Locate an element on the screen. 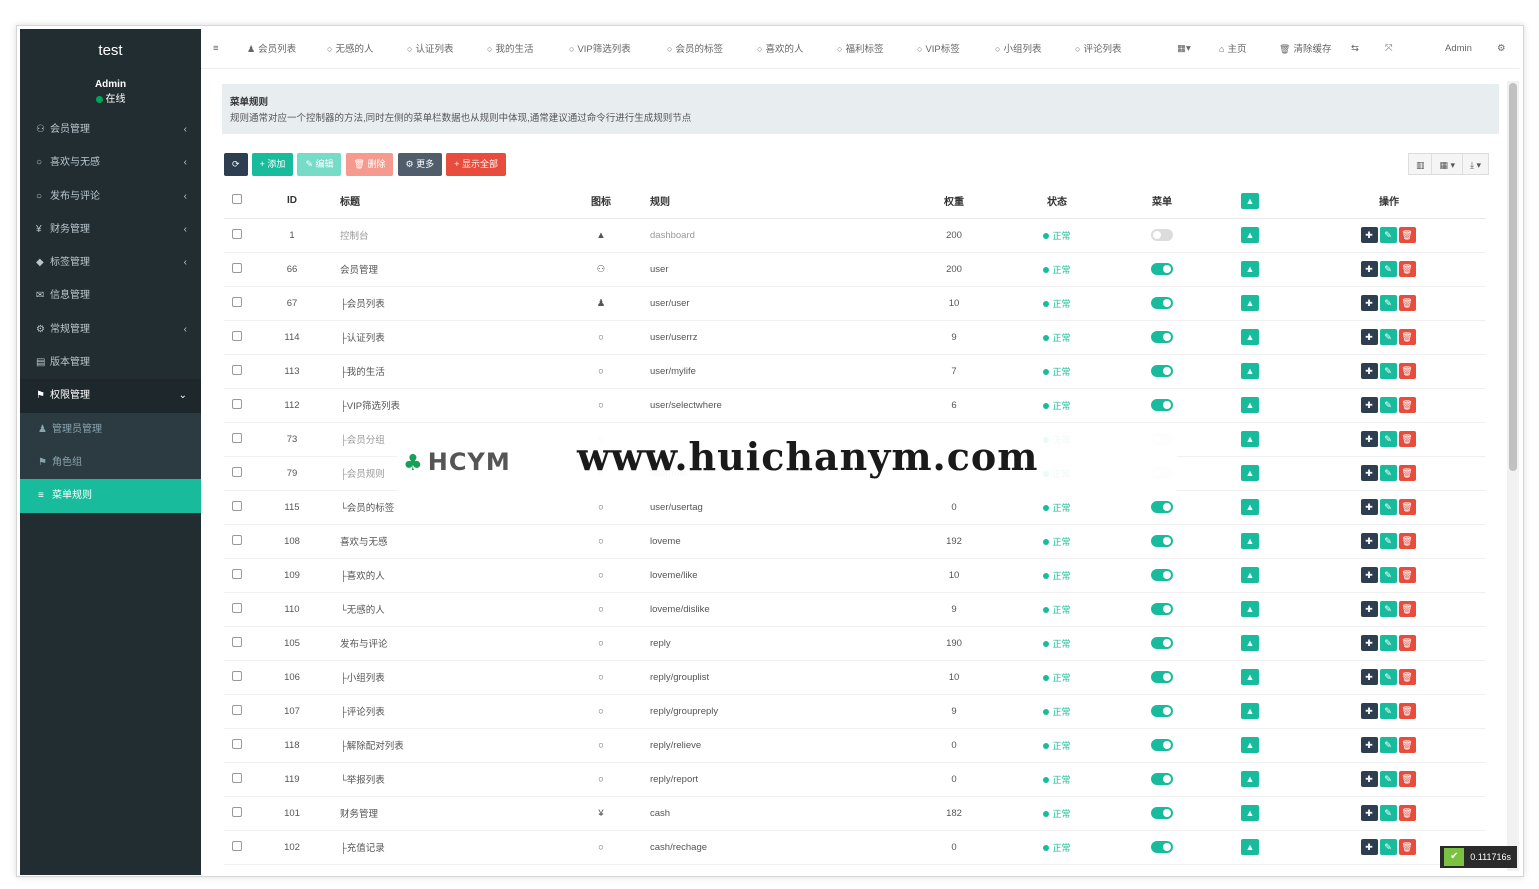  table-row: 118 ├解除配对列表 ○ reply/relieve 0 正常 ▲ ✚ ✎ 🗑 is located at coordinates (855, 745).